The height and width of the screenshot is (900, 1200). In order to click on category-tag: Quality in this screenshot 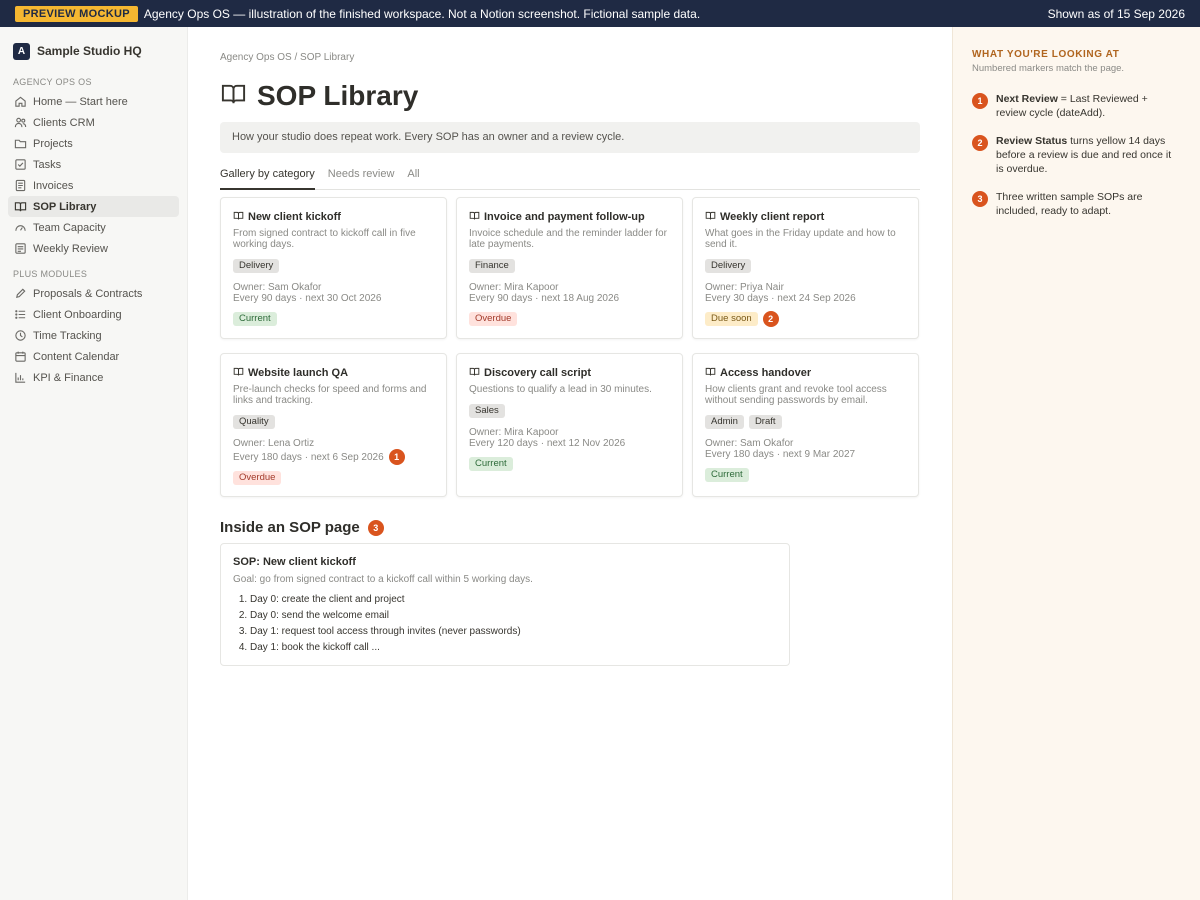, I will do `click(254, 422)`.